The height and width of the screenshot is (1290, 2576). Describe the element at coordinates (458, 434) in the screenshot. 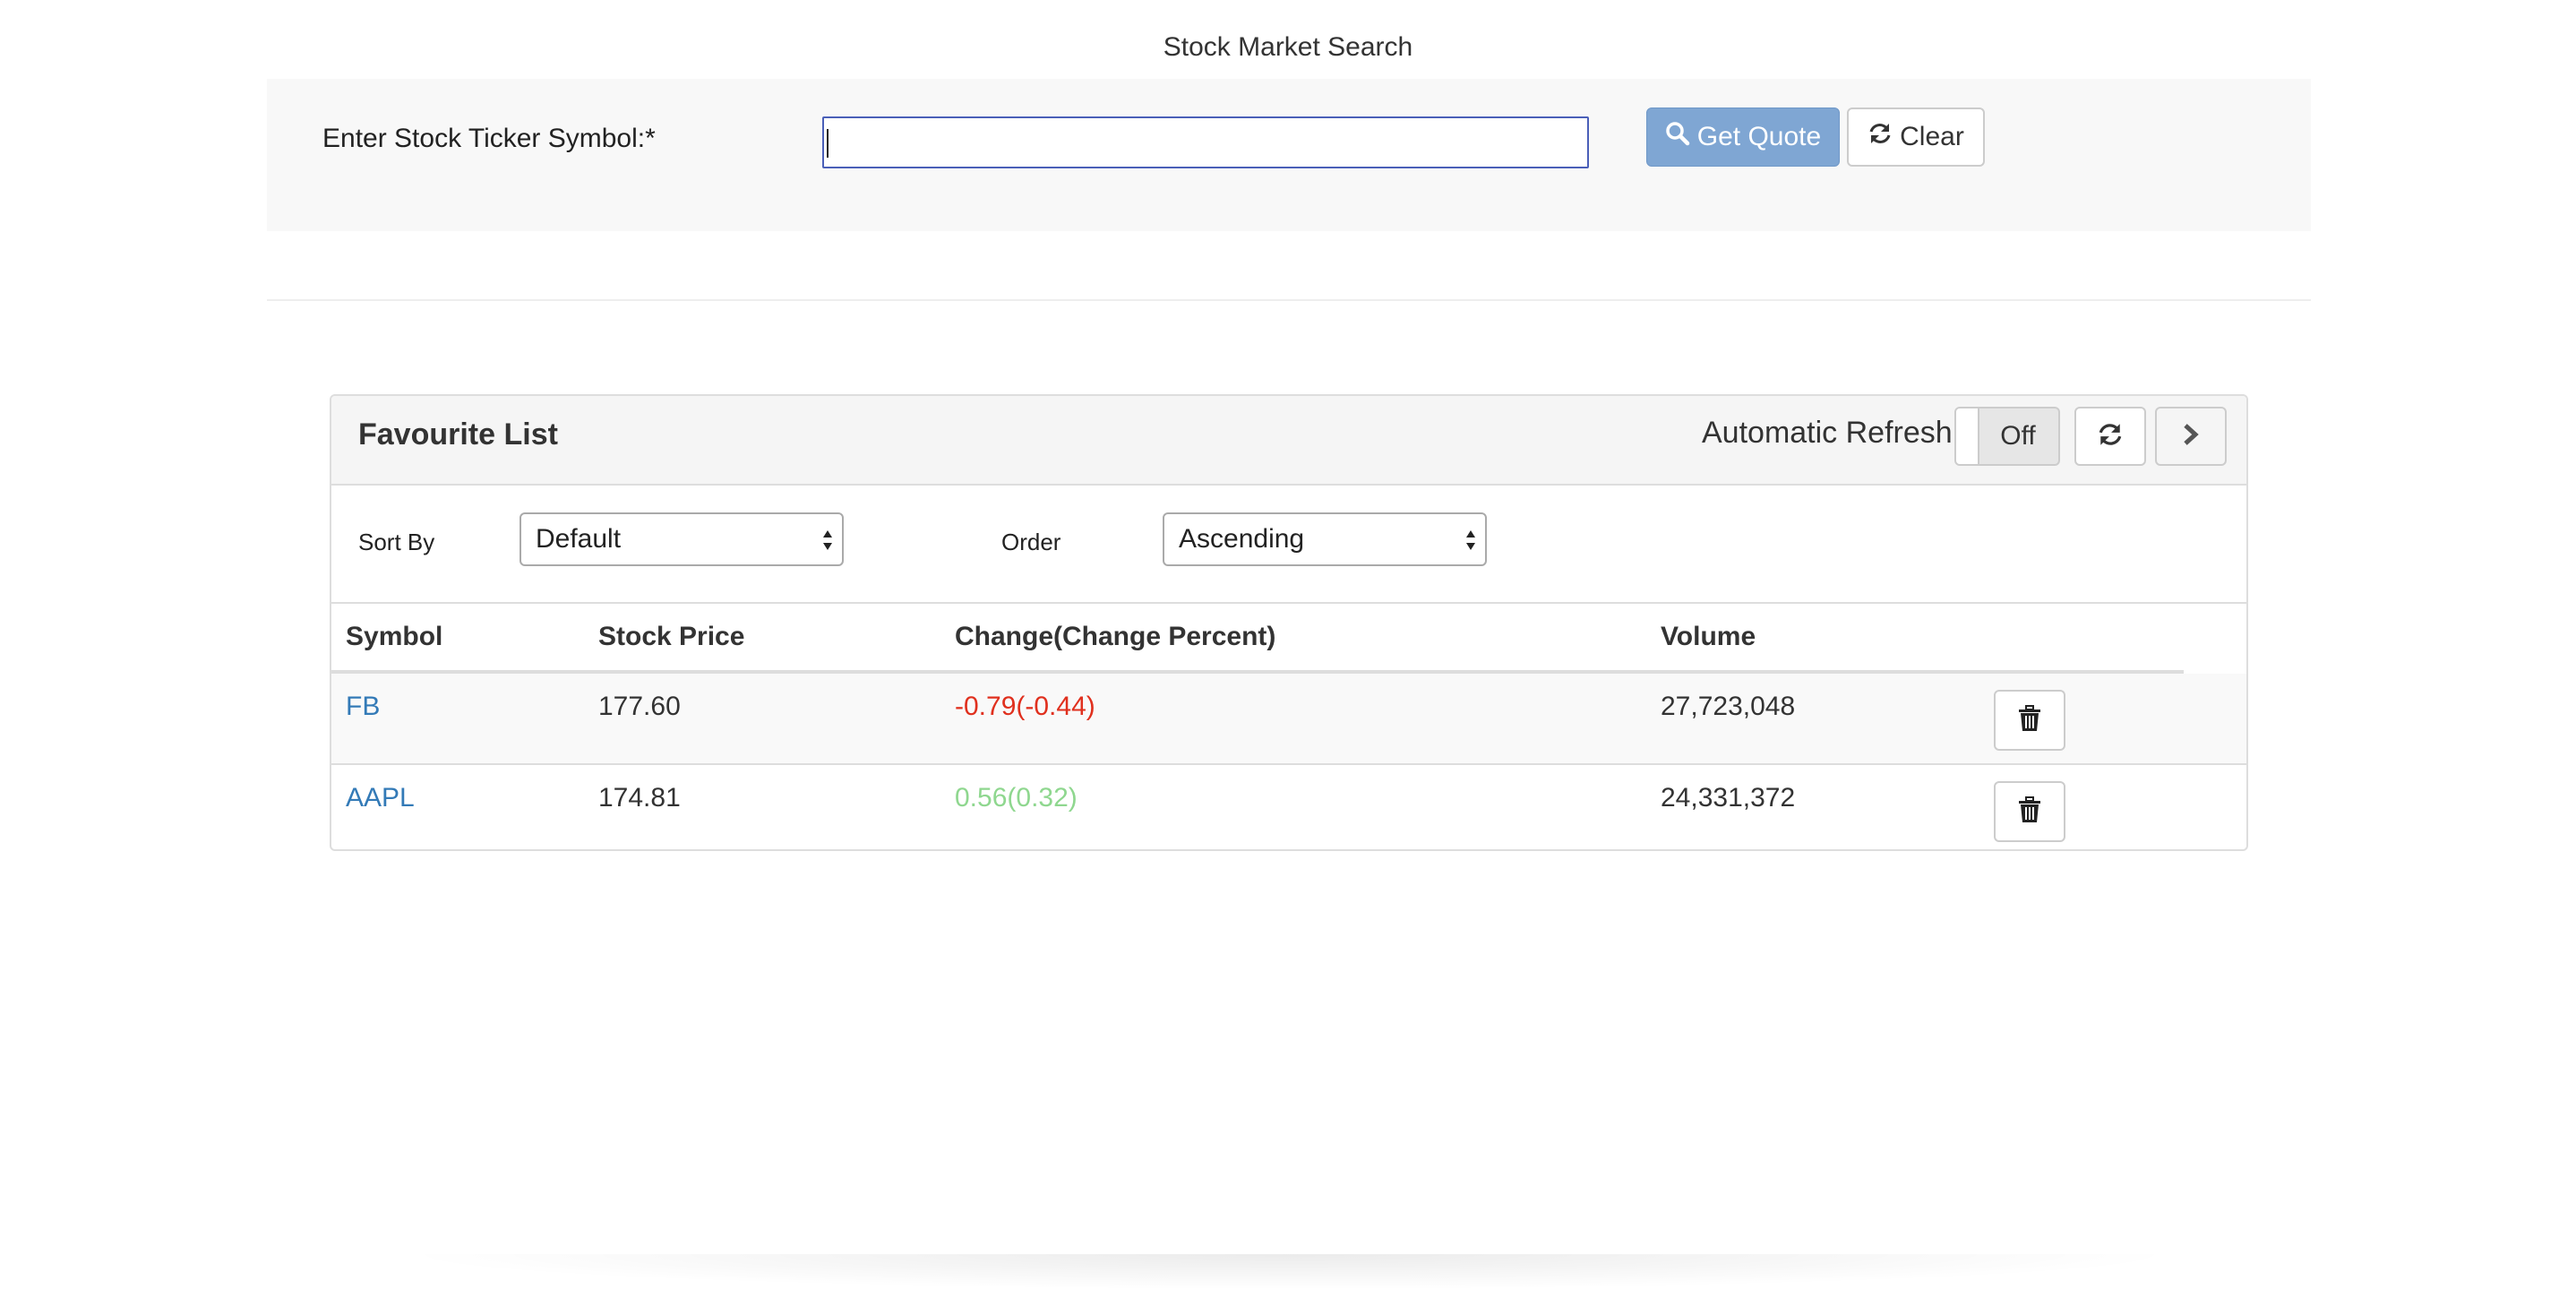

I see `favourite-list-title: Favourite List` at that location.